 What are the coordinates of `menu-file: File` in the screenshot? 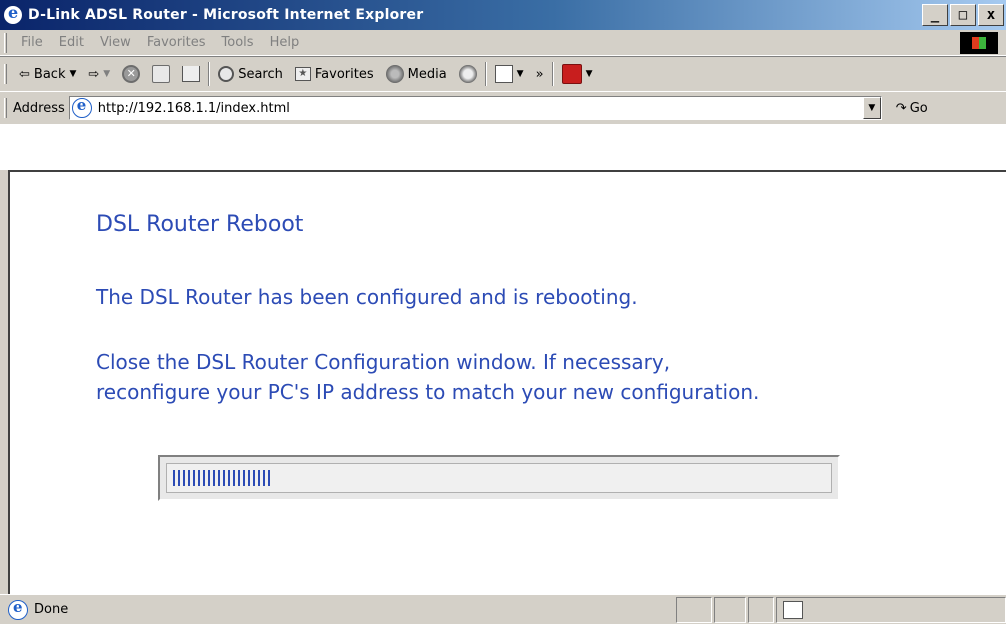 It's located at (32, 42).